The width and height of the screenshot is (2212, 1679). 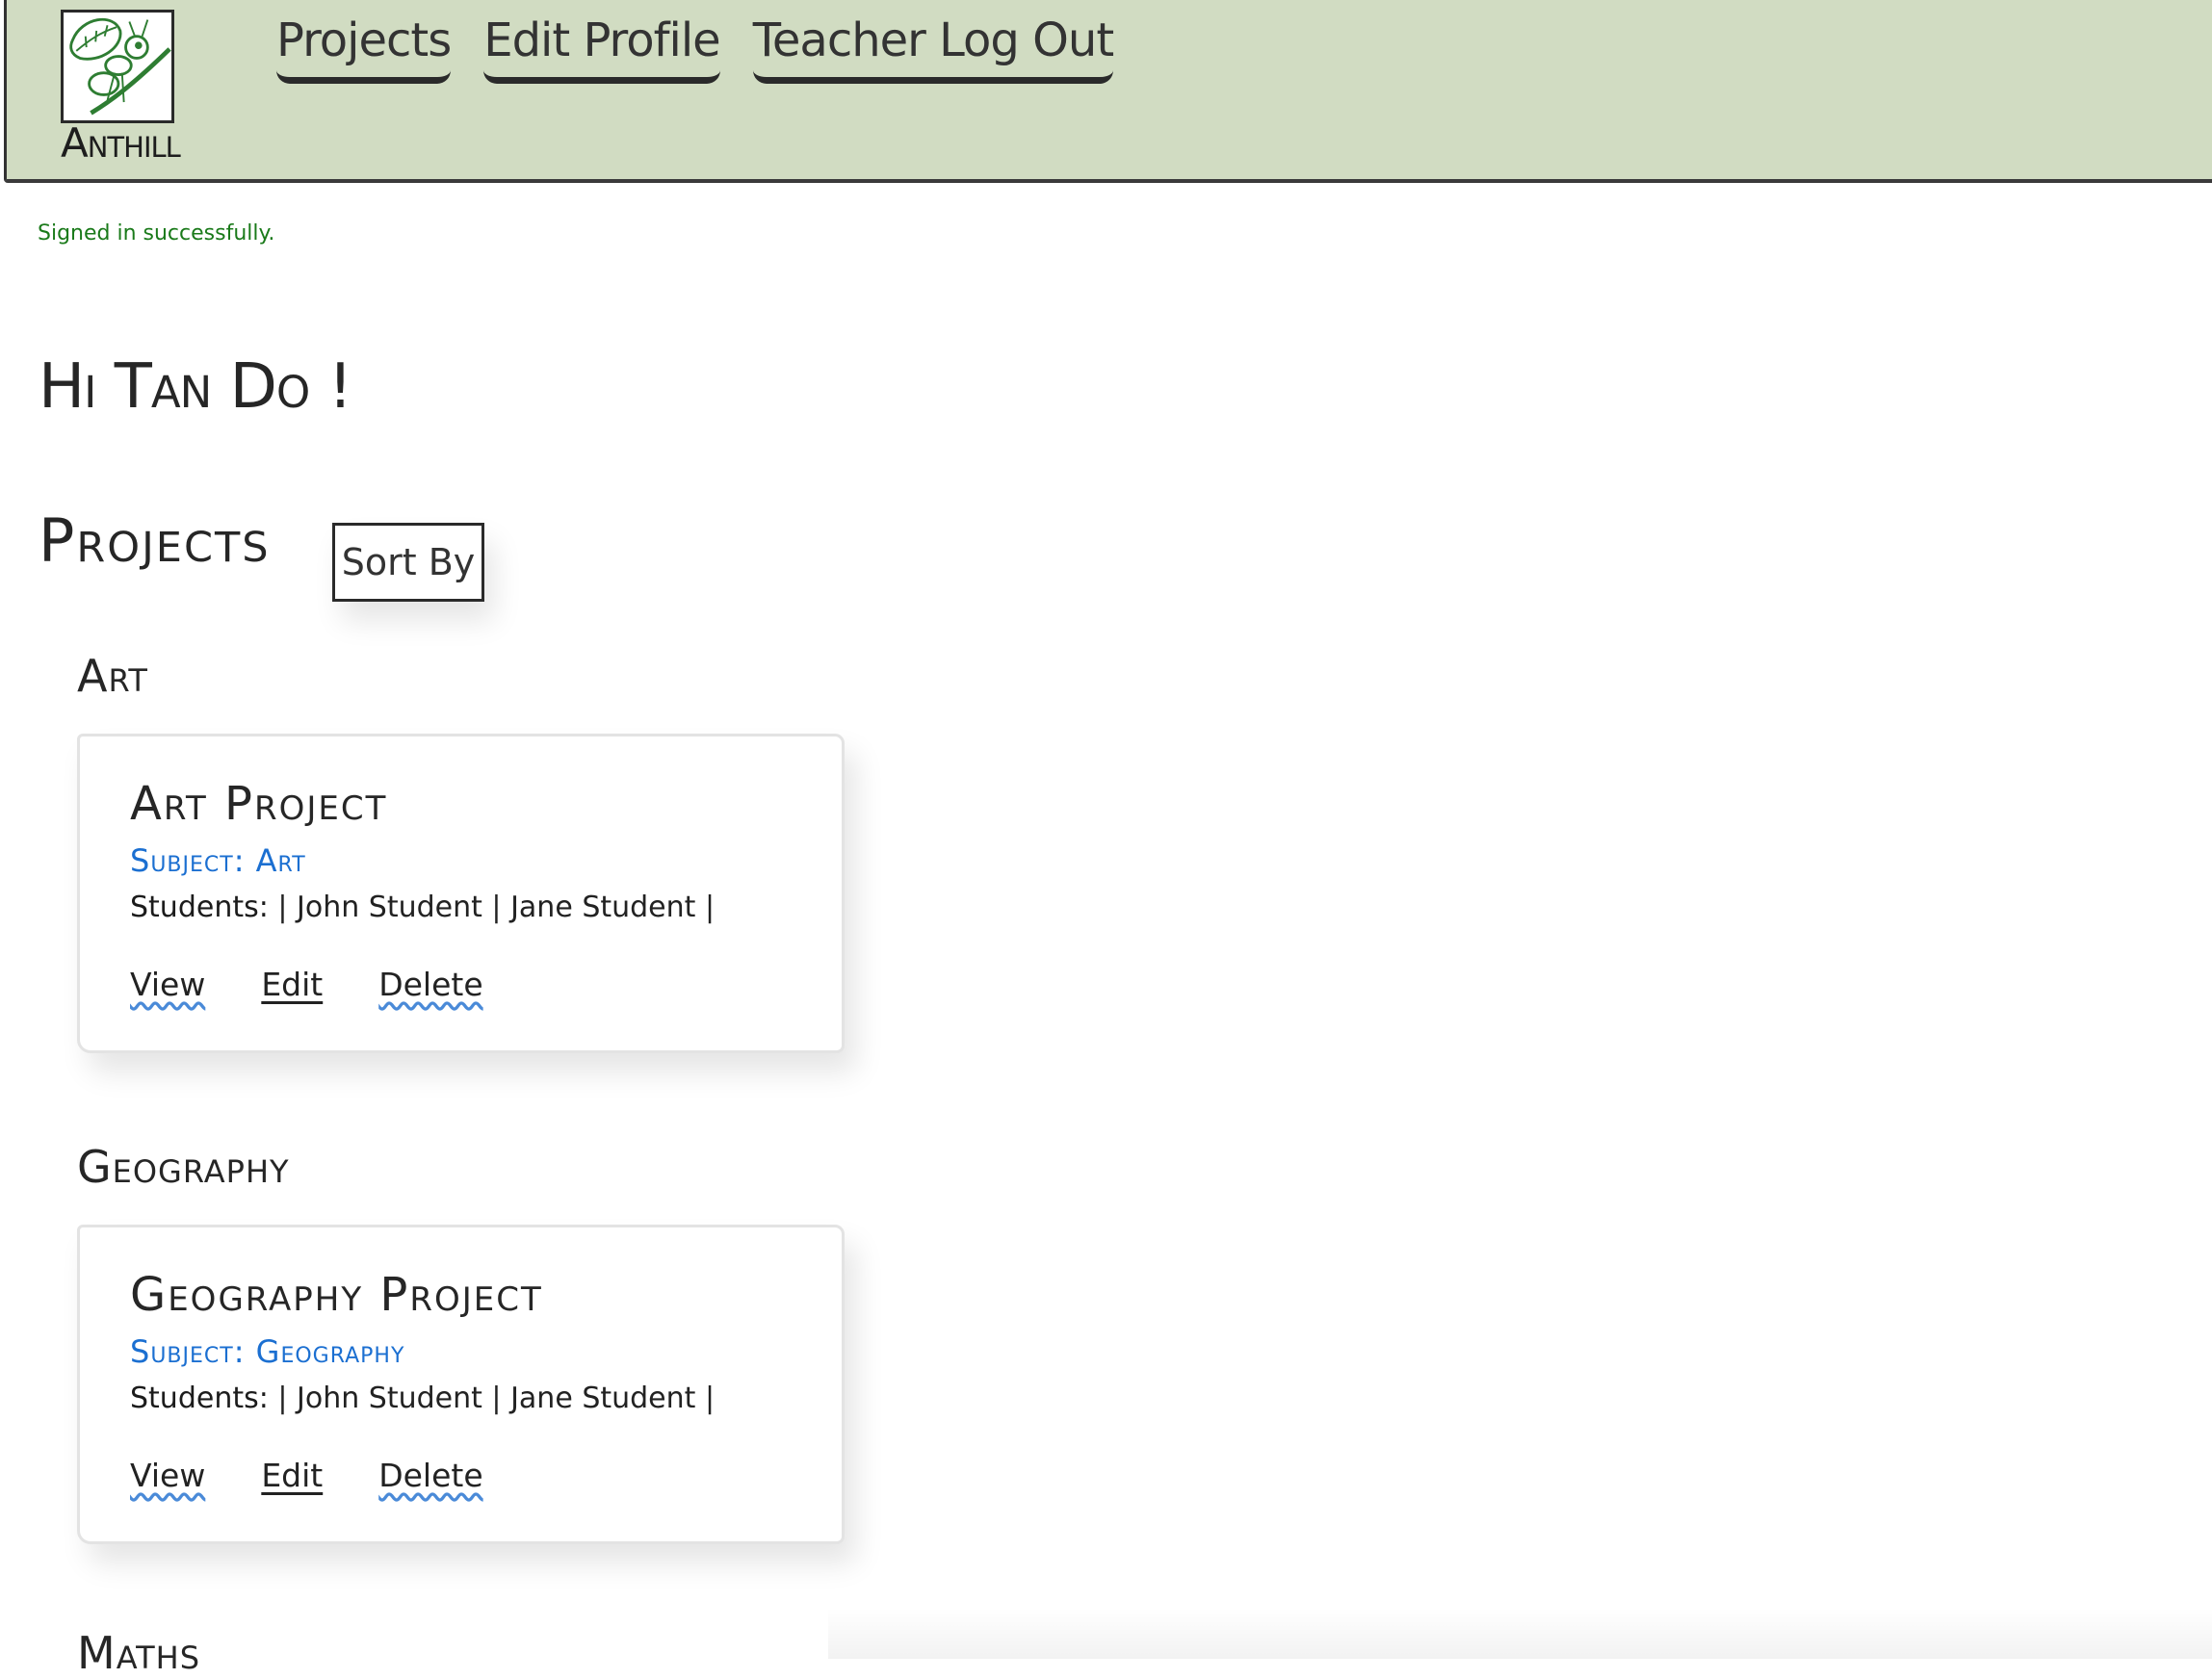 What do you see at coordinates (259, 804) in the screenshot?
I see `project-title: Art Project` at bounding box center [259, 804].